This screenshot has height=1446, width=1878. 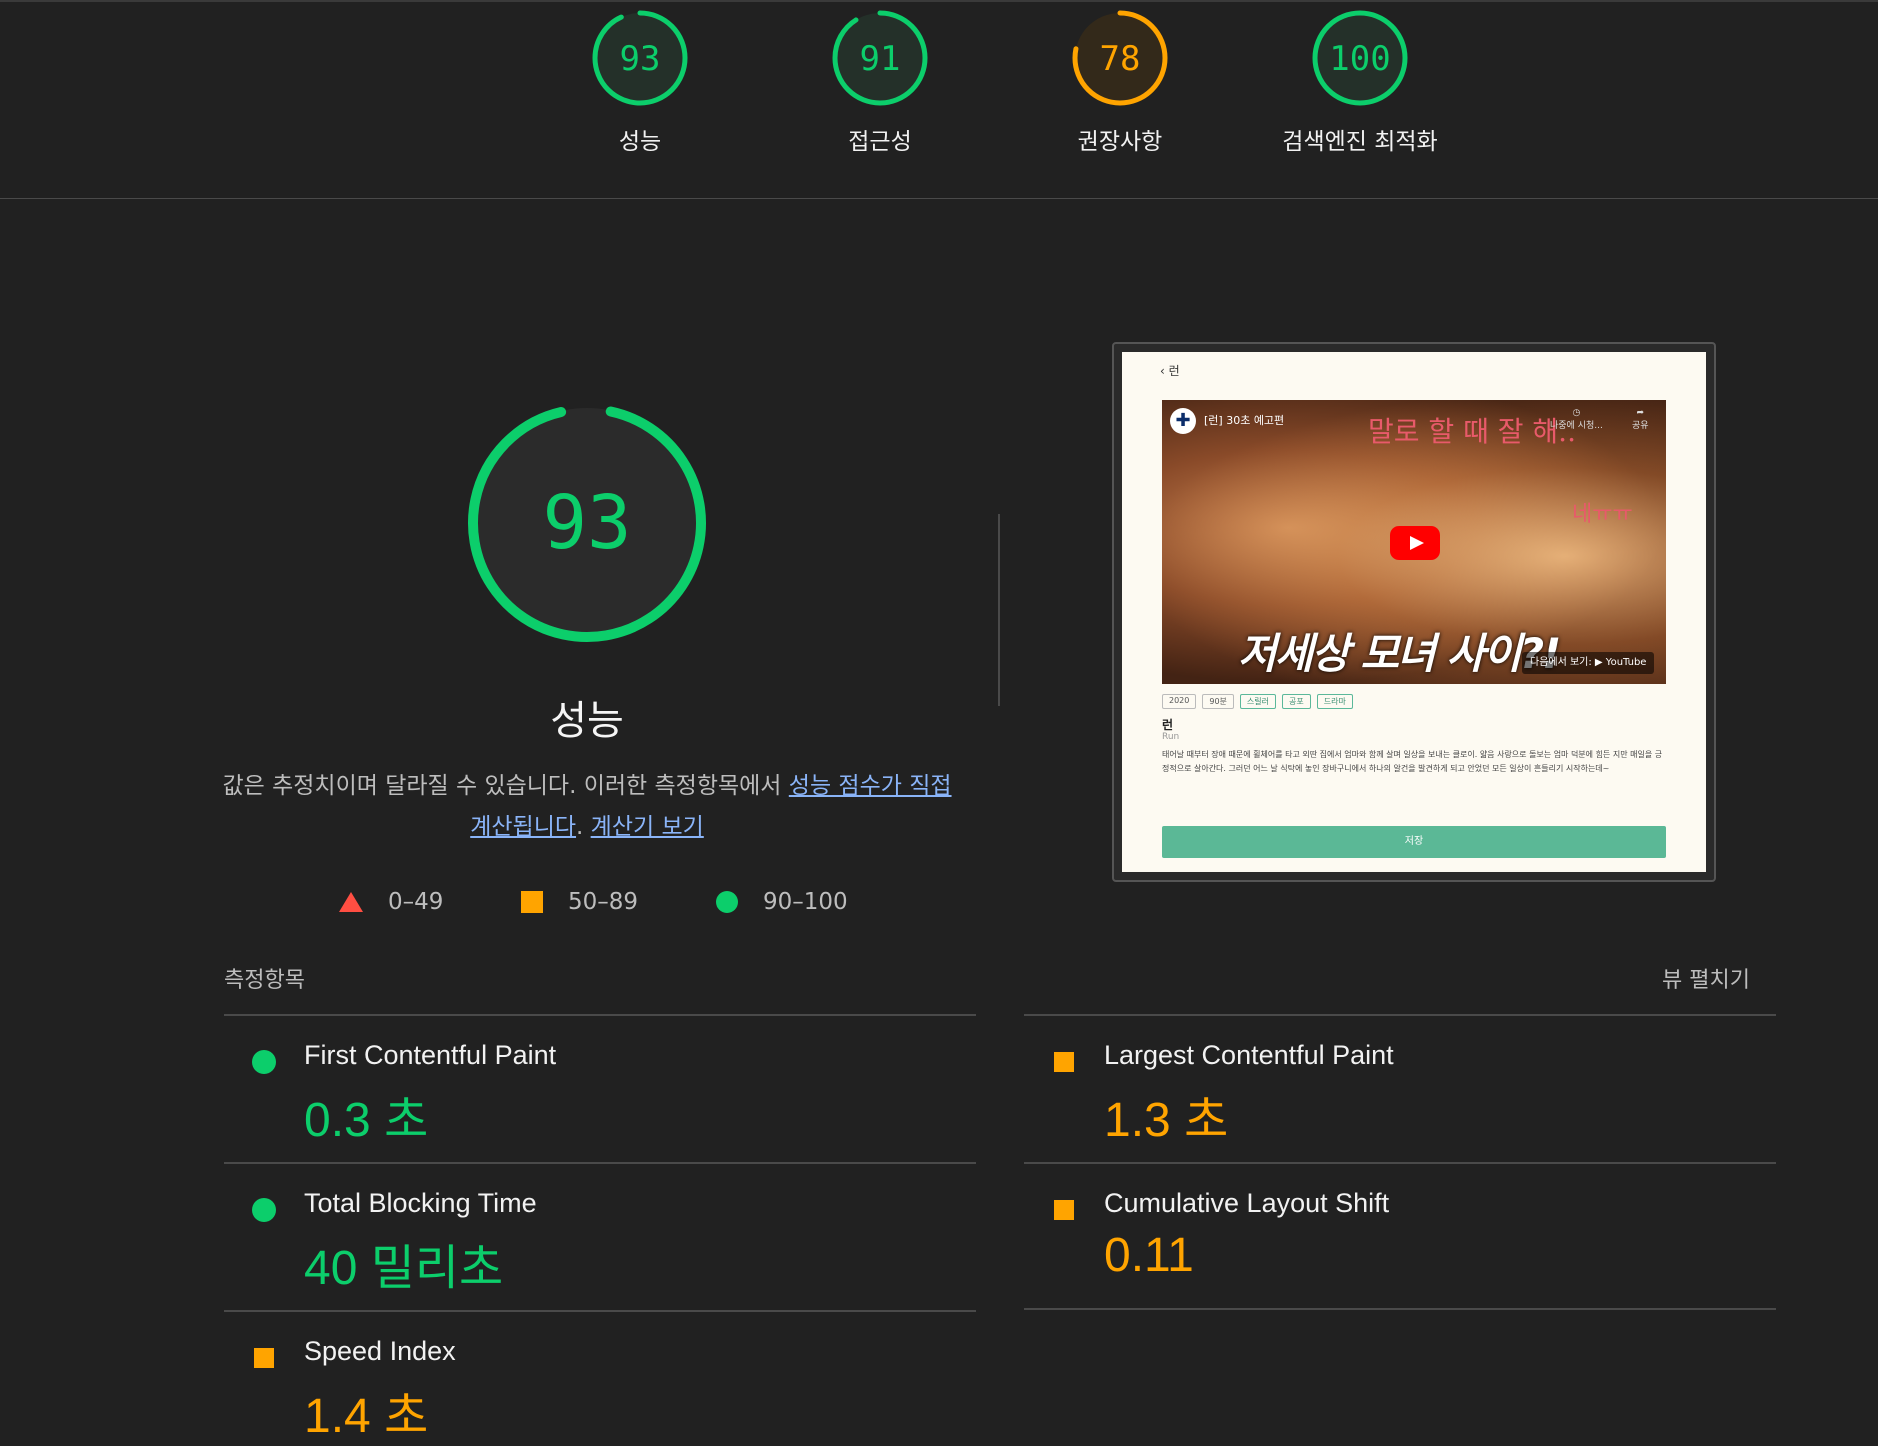 I want to click on metric-value: 1.3 초, so click(x=1166, y=1120).